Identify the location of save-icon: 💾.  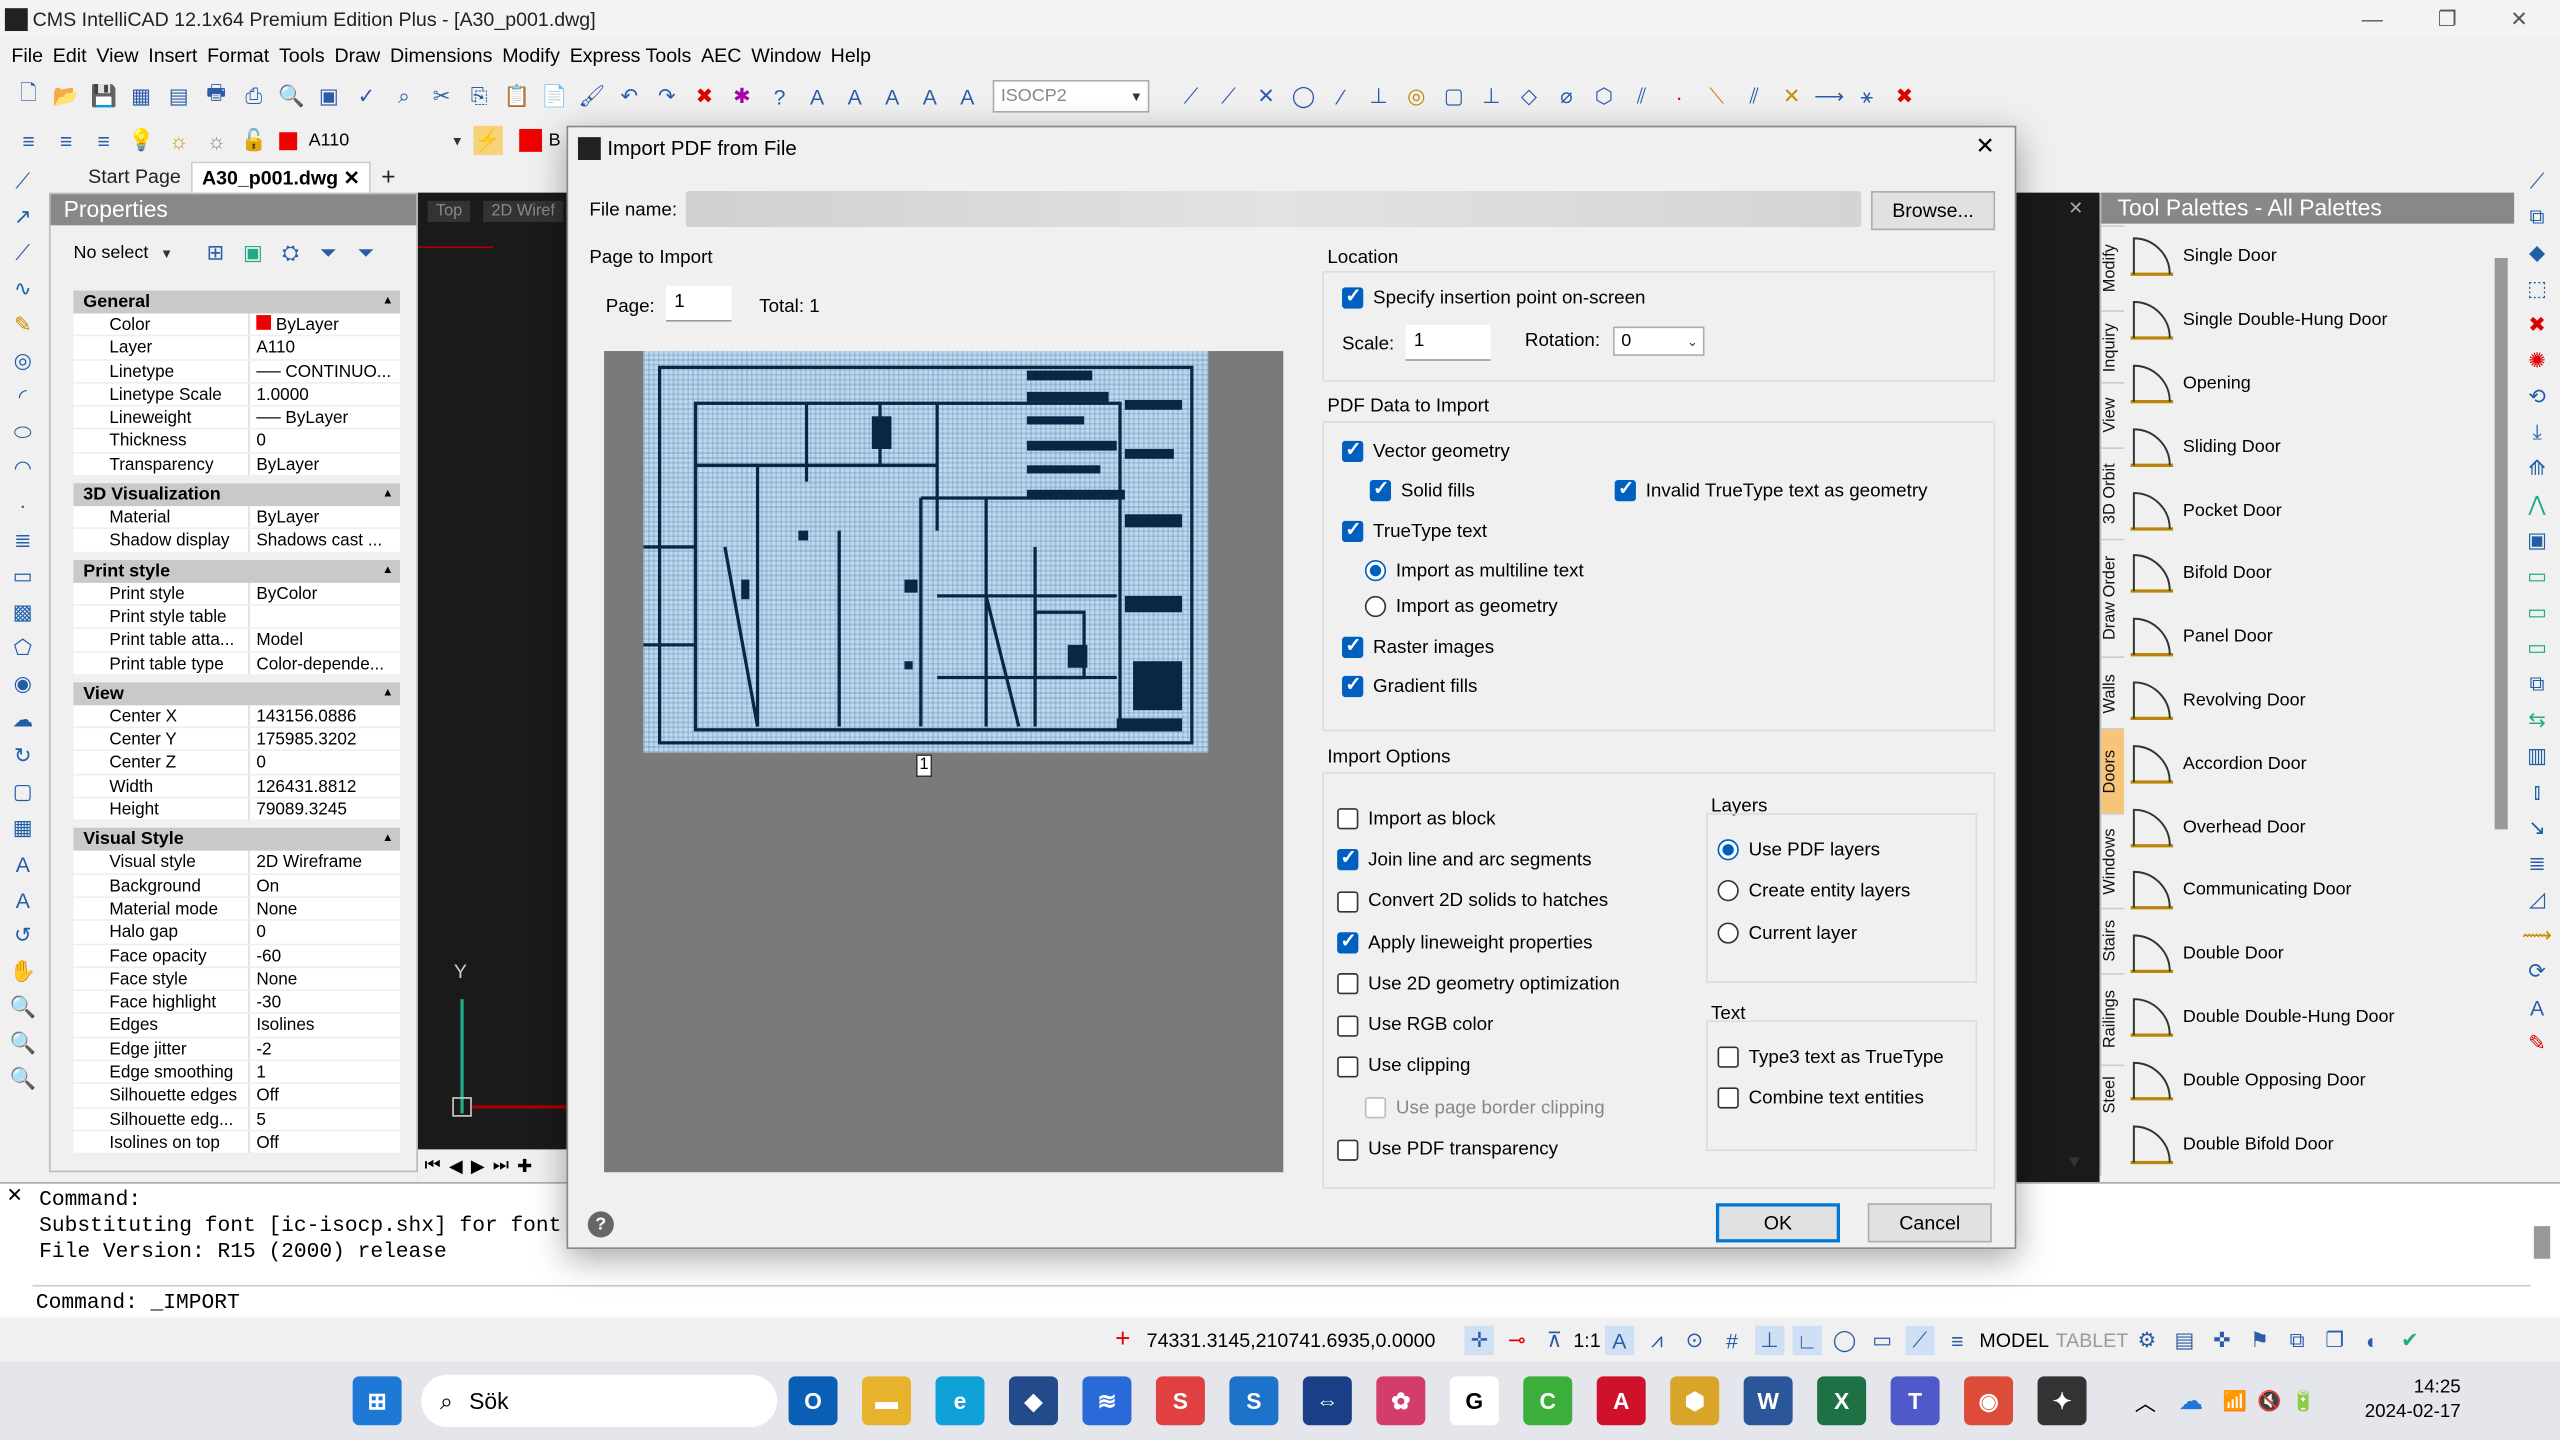
(103, 96).